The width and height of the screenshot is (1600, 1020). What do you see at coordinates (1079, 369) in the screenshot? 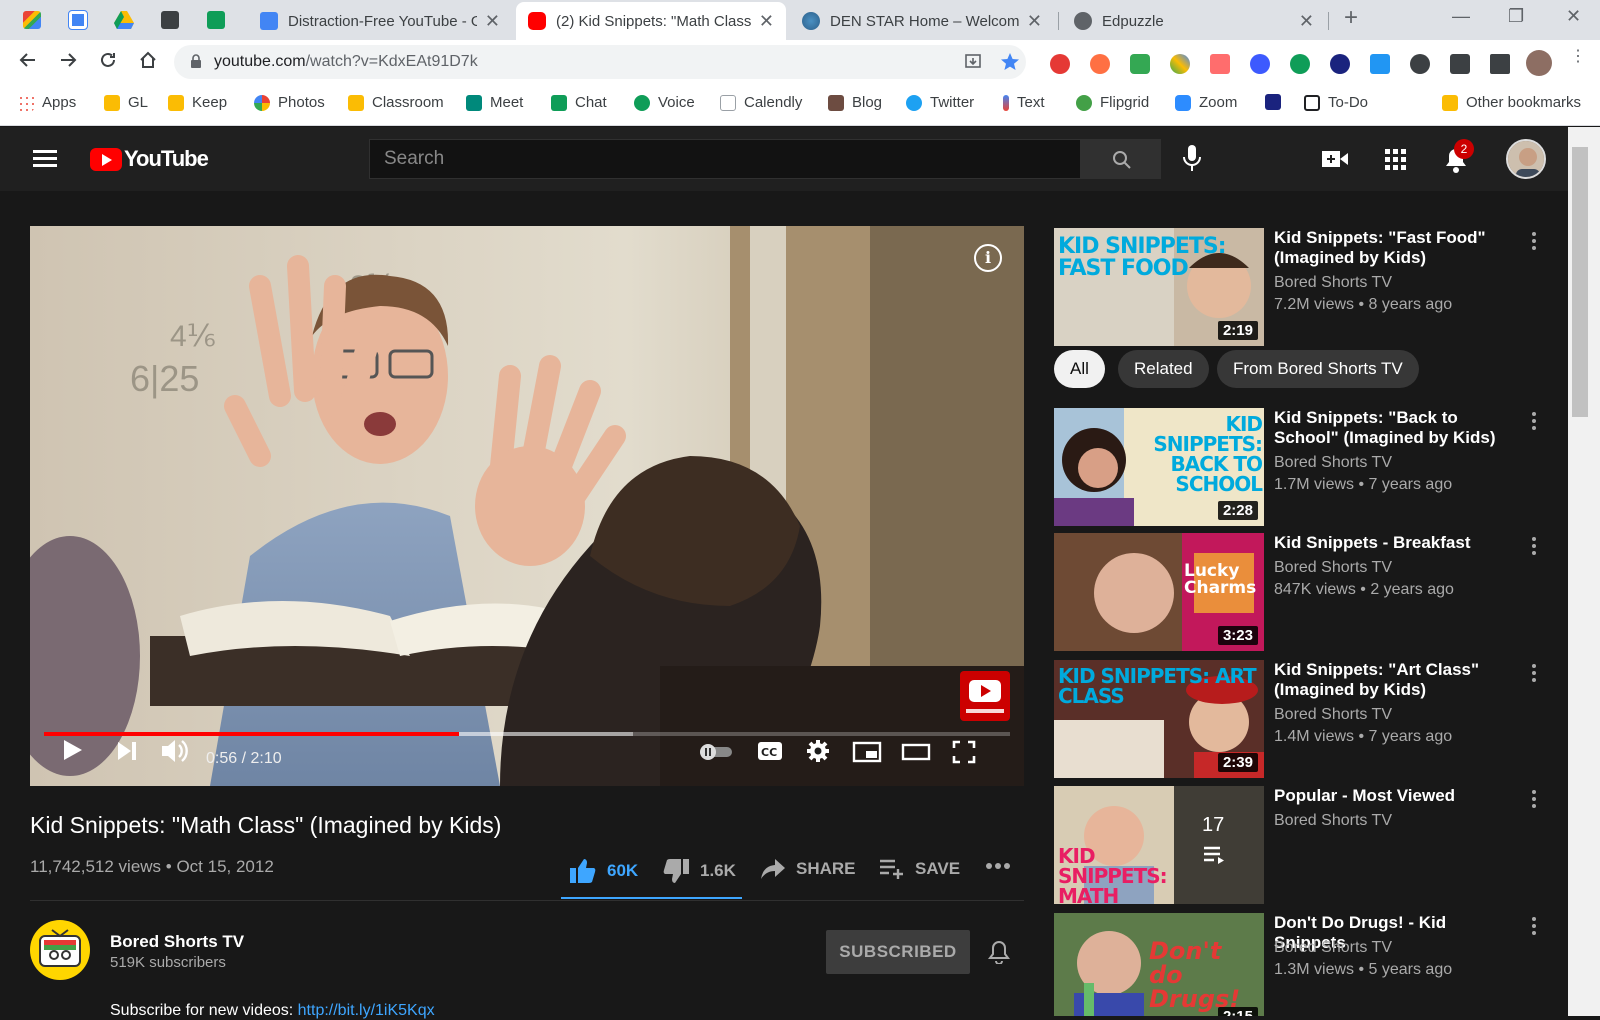
I see `chip-all: All` at bounding box center [1079, 369].